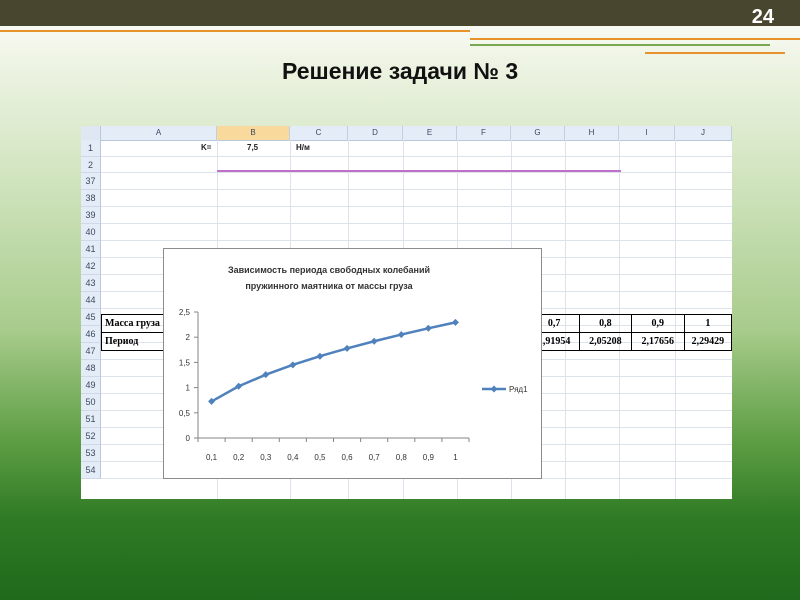  Describe the element at coordinates (185, 312) in the screenshot. I see `y-tick-label: 2,5` at that location.